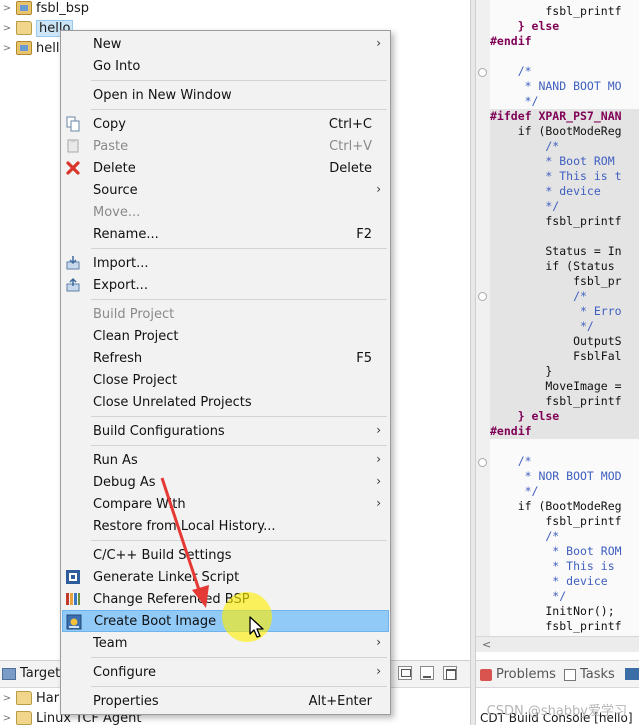 This screenshot has width=639, height=725. What do you see at coordinates (24, 8) in the screenshot?
I see `bsp-project-icon` at bounding box center [24, 8].